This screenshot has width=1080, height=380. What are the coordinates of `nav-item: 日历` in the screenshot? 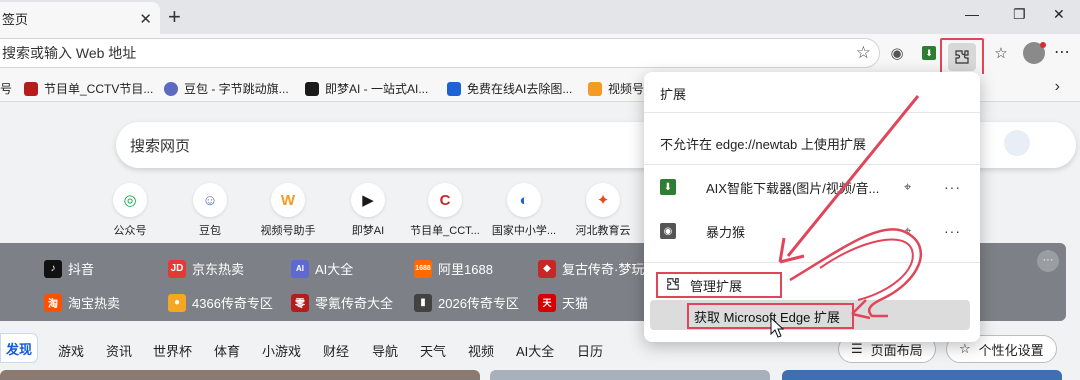 It's located at (590, 350).